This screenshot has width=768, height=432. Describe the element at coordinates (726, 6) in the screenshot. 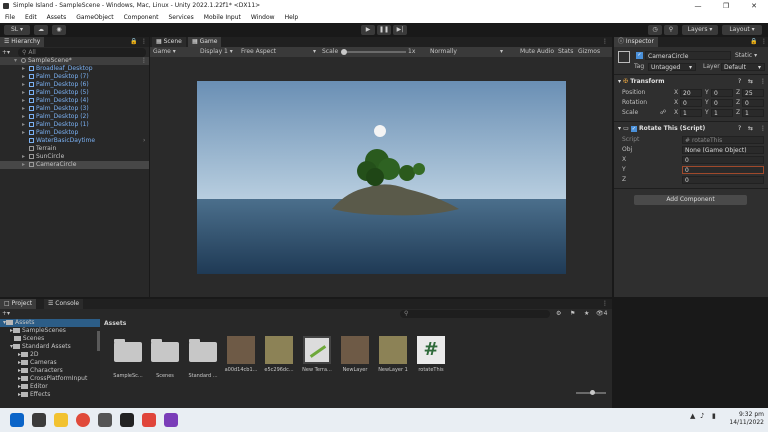

I see `maximize-icon: ❐` at that location.